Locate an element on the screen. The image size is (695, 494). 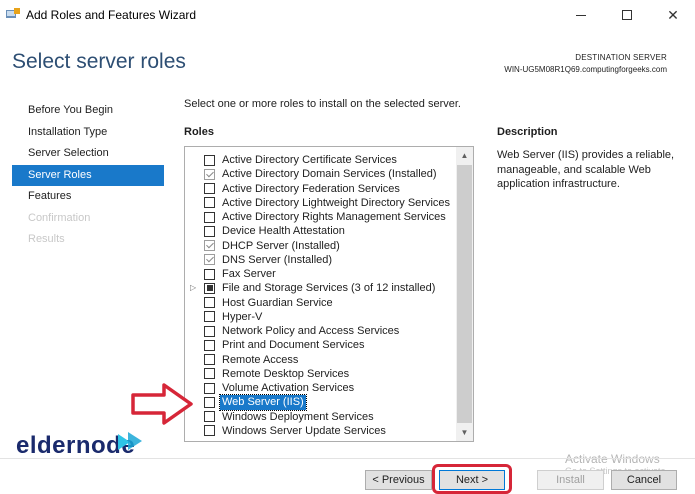
page-title: Select server roles is located at coordinates (99, 61).